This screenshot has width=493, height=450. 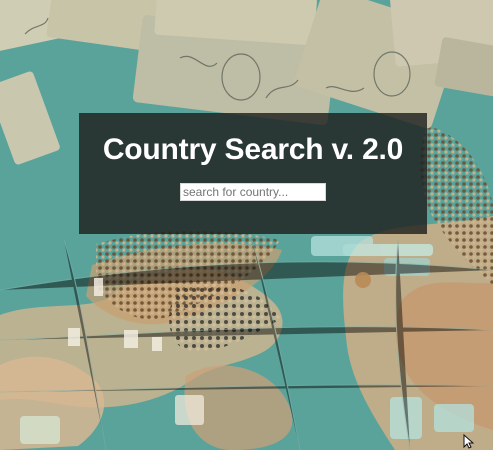 I want to click on page-title: Country Search v. 2.0, so click(x=253, y=149).